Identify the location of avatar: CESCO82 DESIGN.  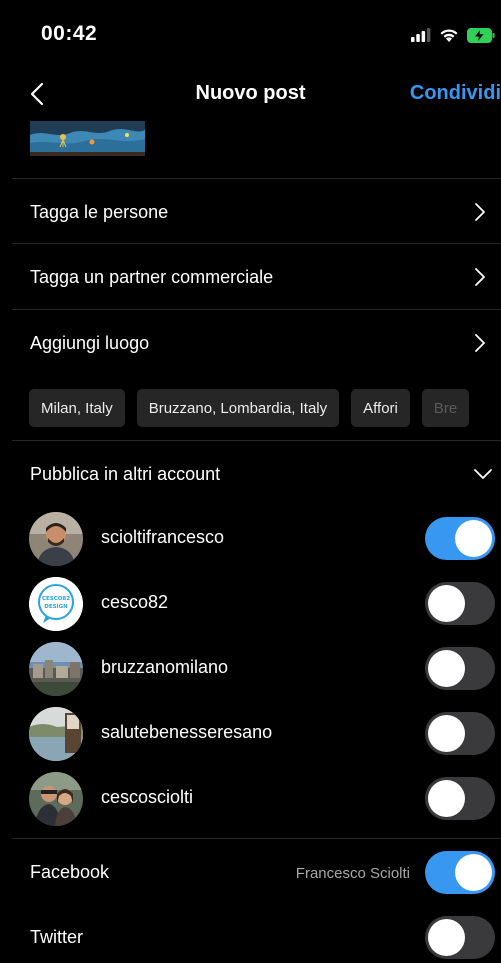
(56, 604).